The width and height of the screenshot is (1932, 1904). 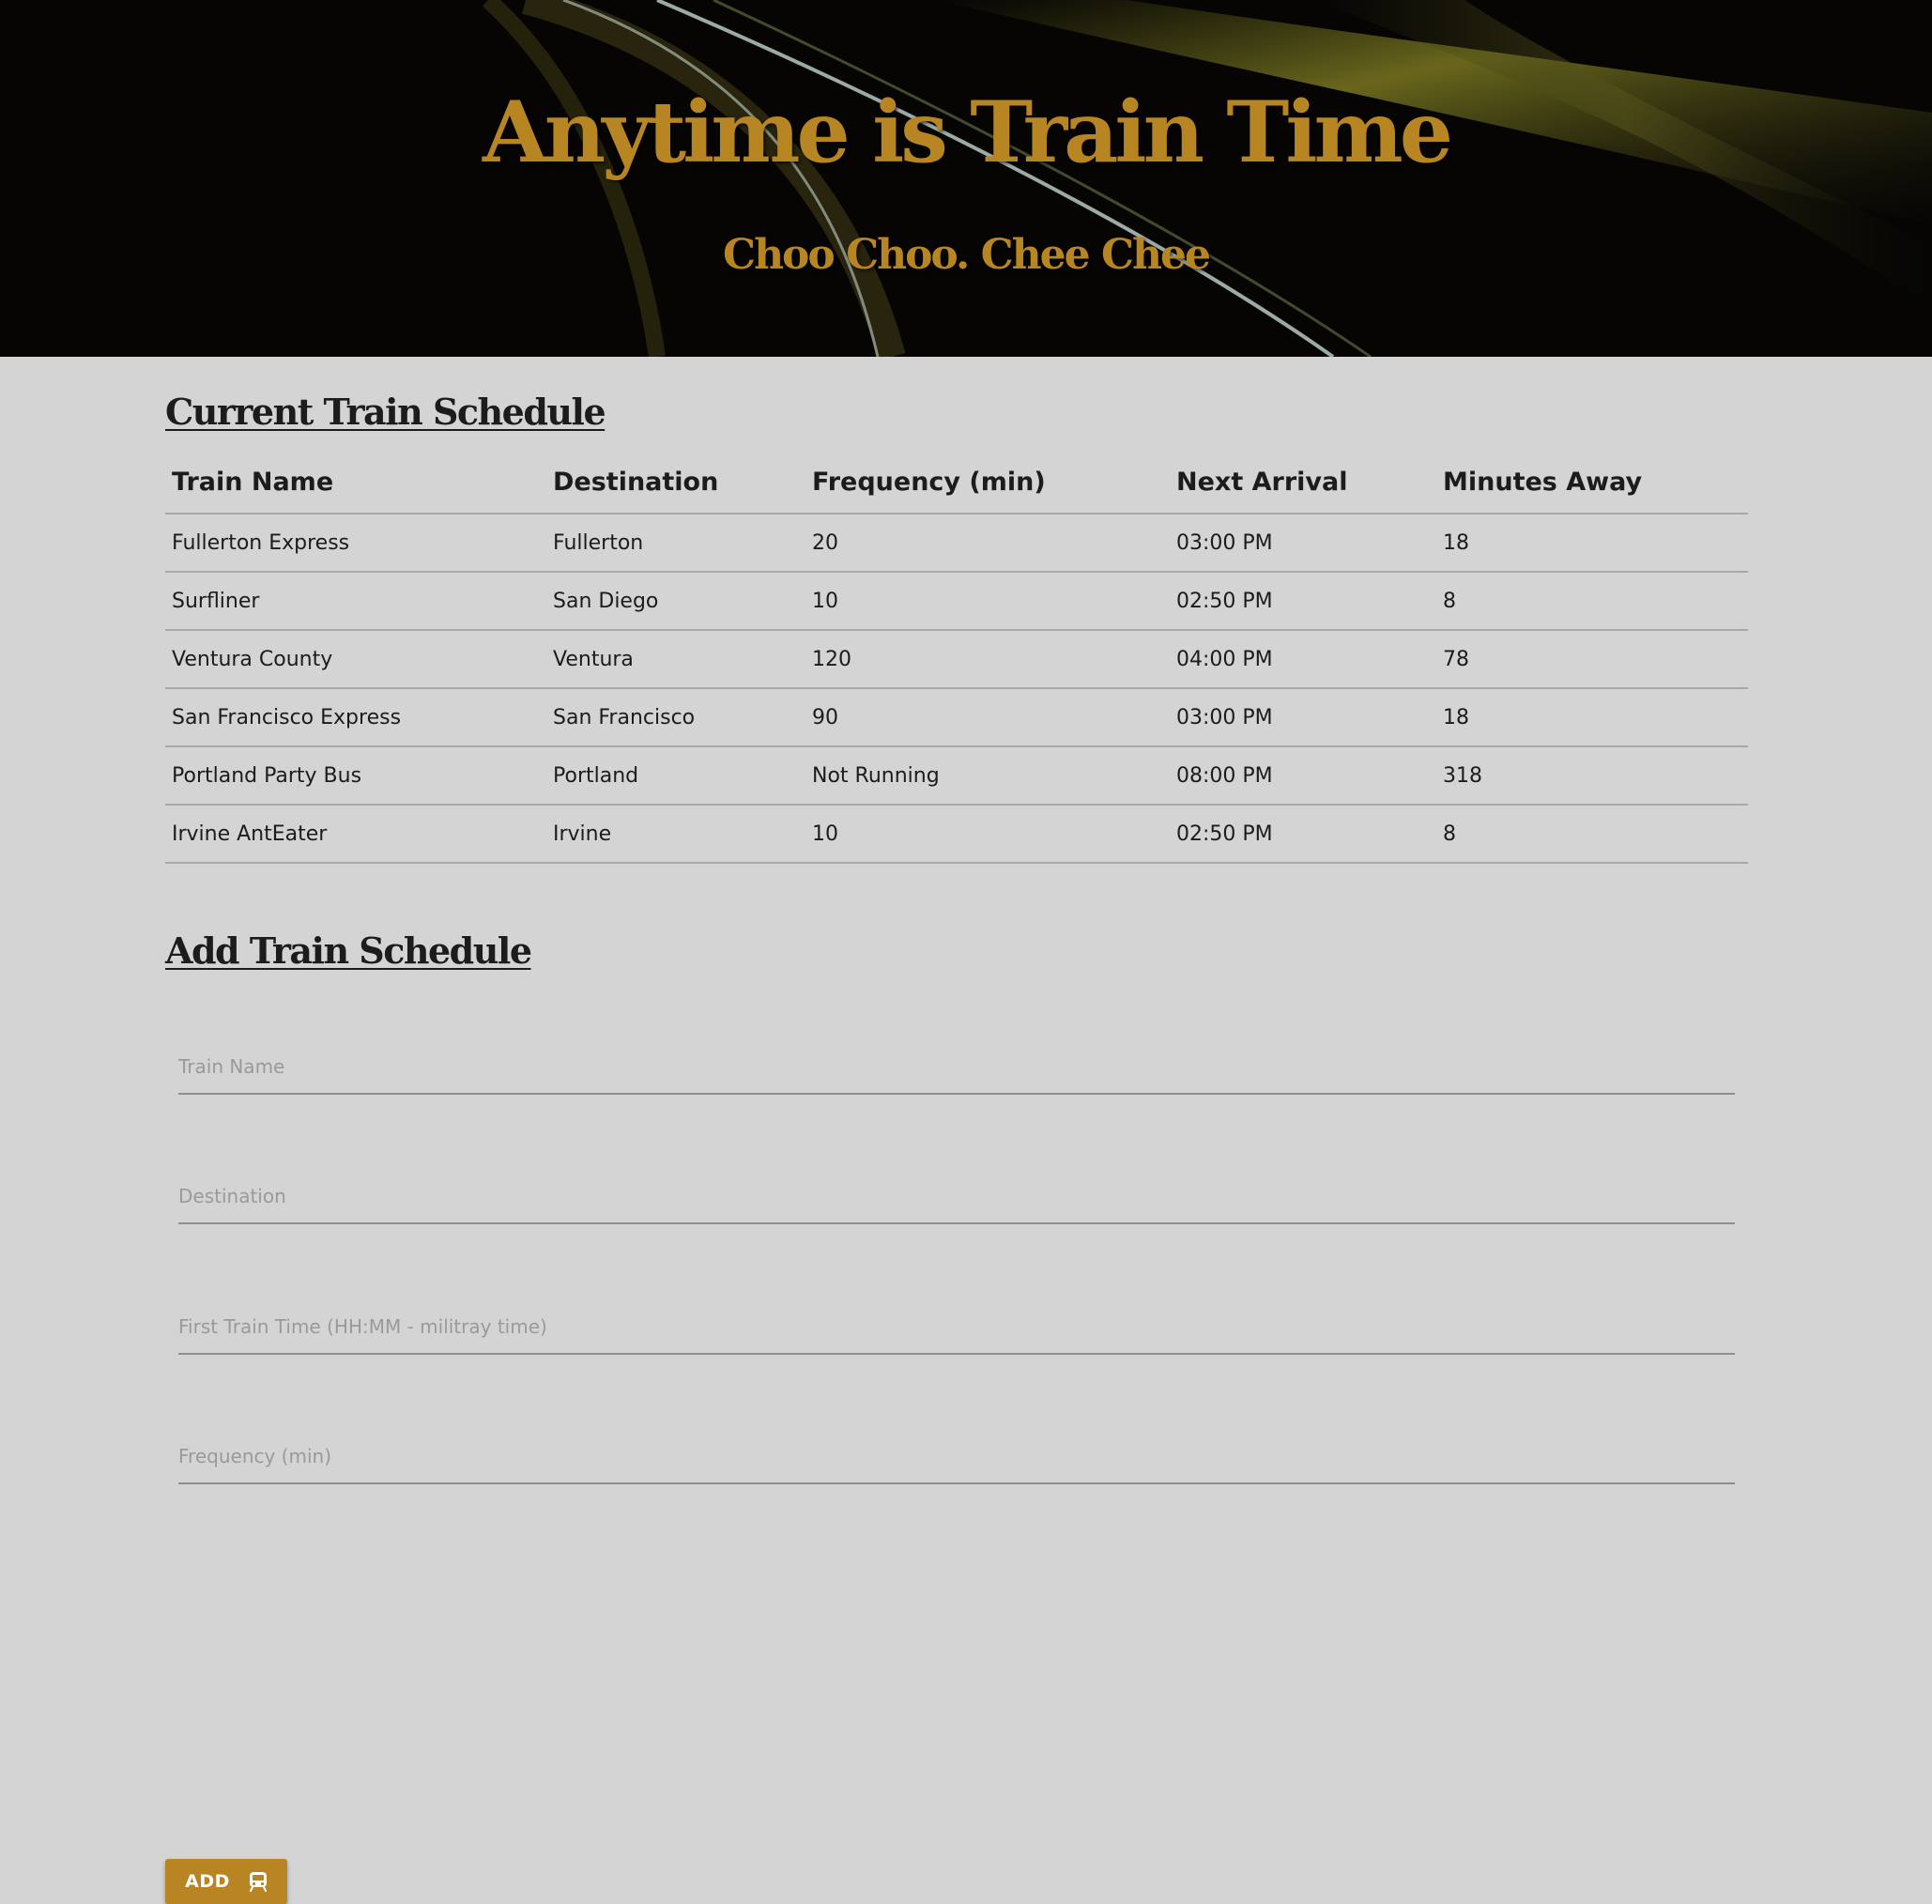 What do you see at coordinates (356, 601) in the screenshot?
I see `cell-train-name: Surfliner` at bounding box center [356, 601].